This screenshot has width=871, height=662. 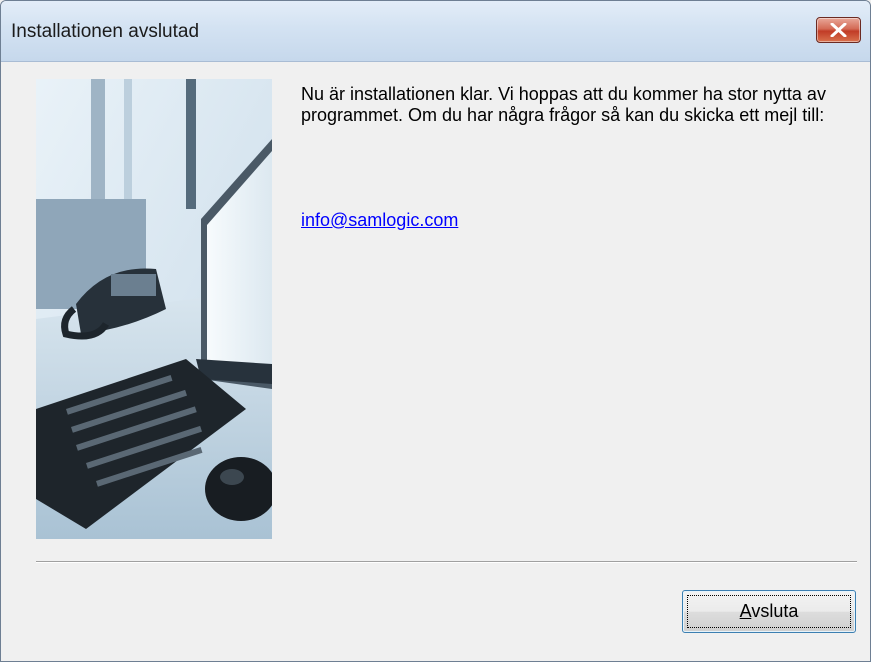 I want to click on close-button, so click(x=838, y=30).